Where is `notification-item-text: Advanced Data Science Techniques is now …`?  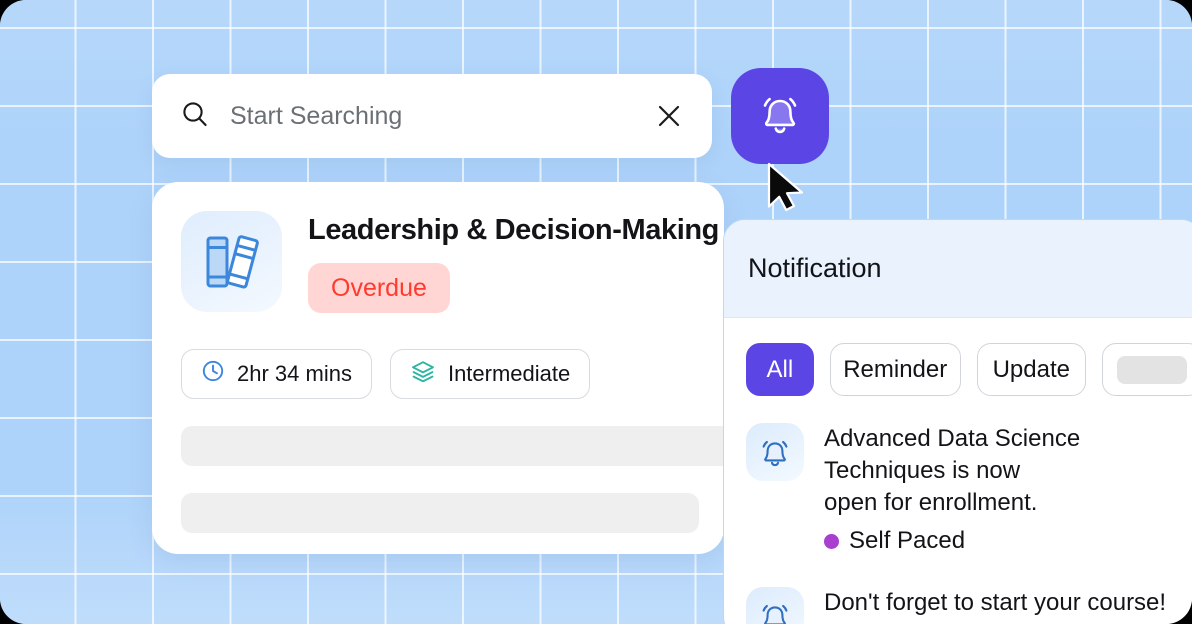
notification-item-text: Advanced Data Science Techniques is now … is located at coordinates (952, 470).